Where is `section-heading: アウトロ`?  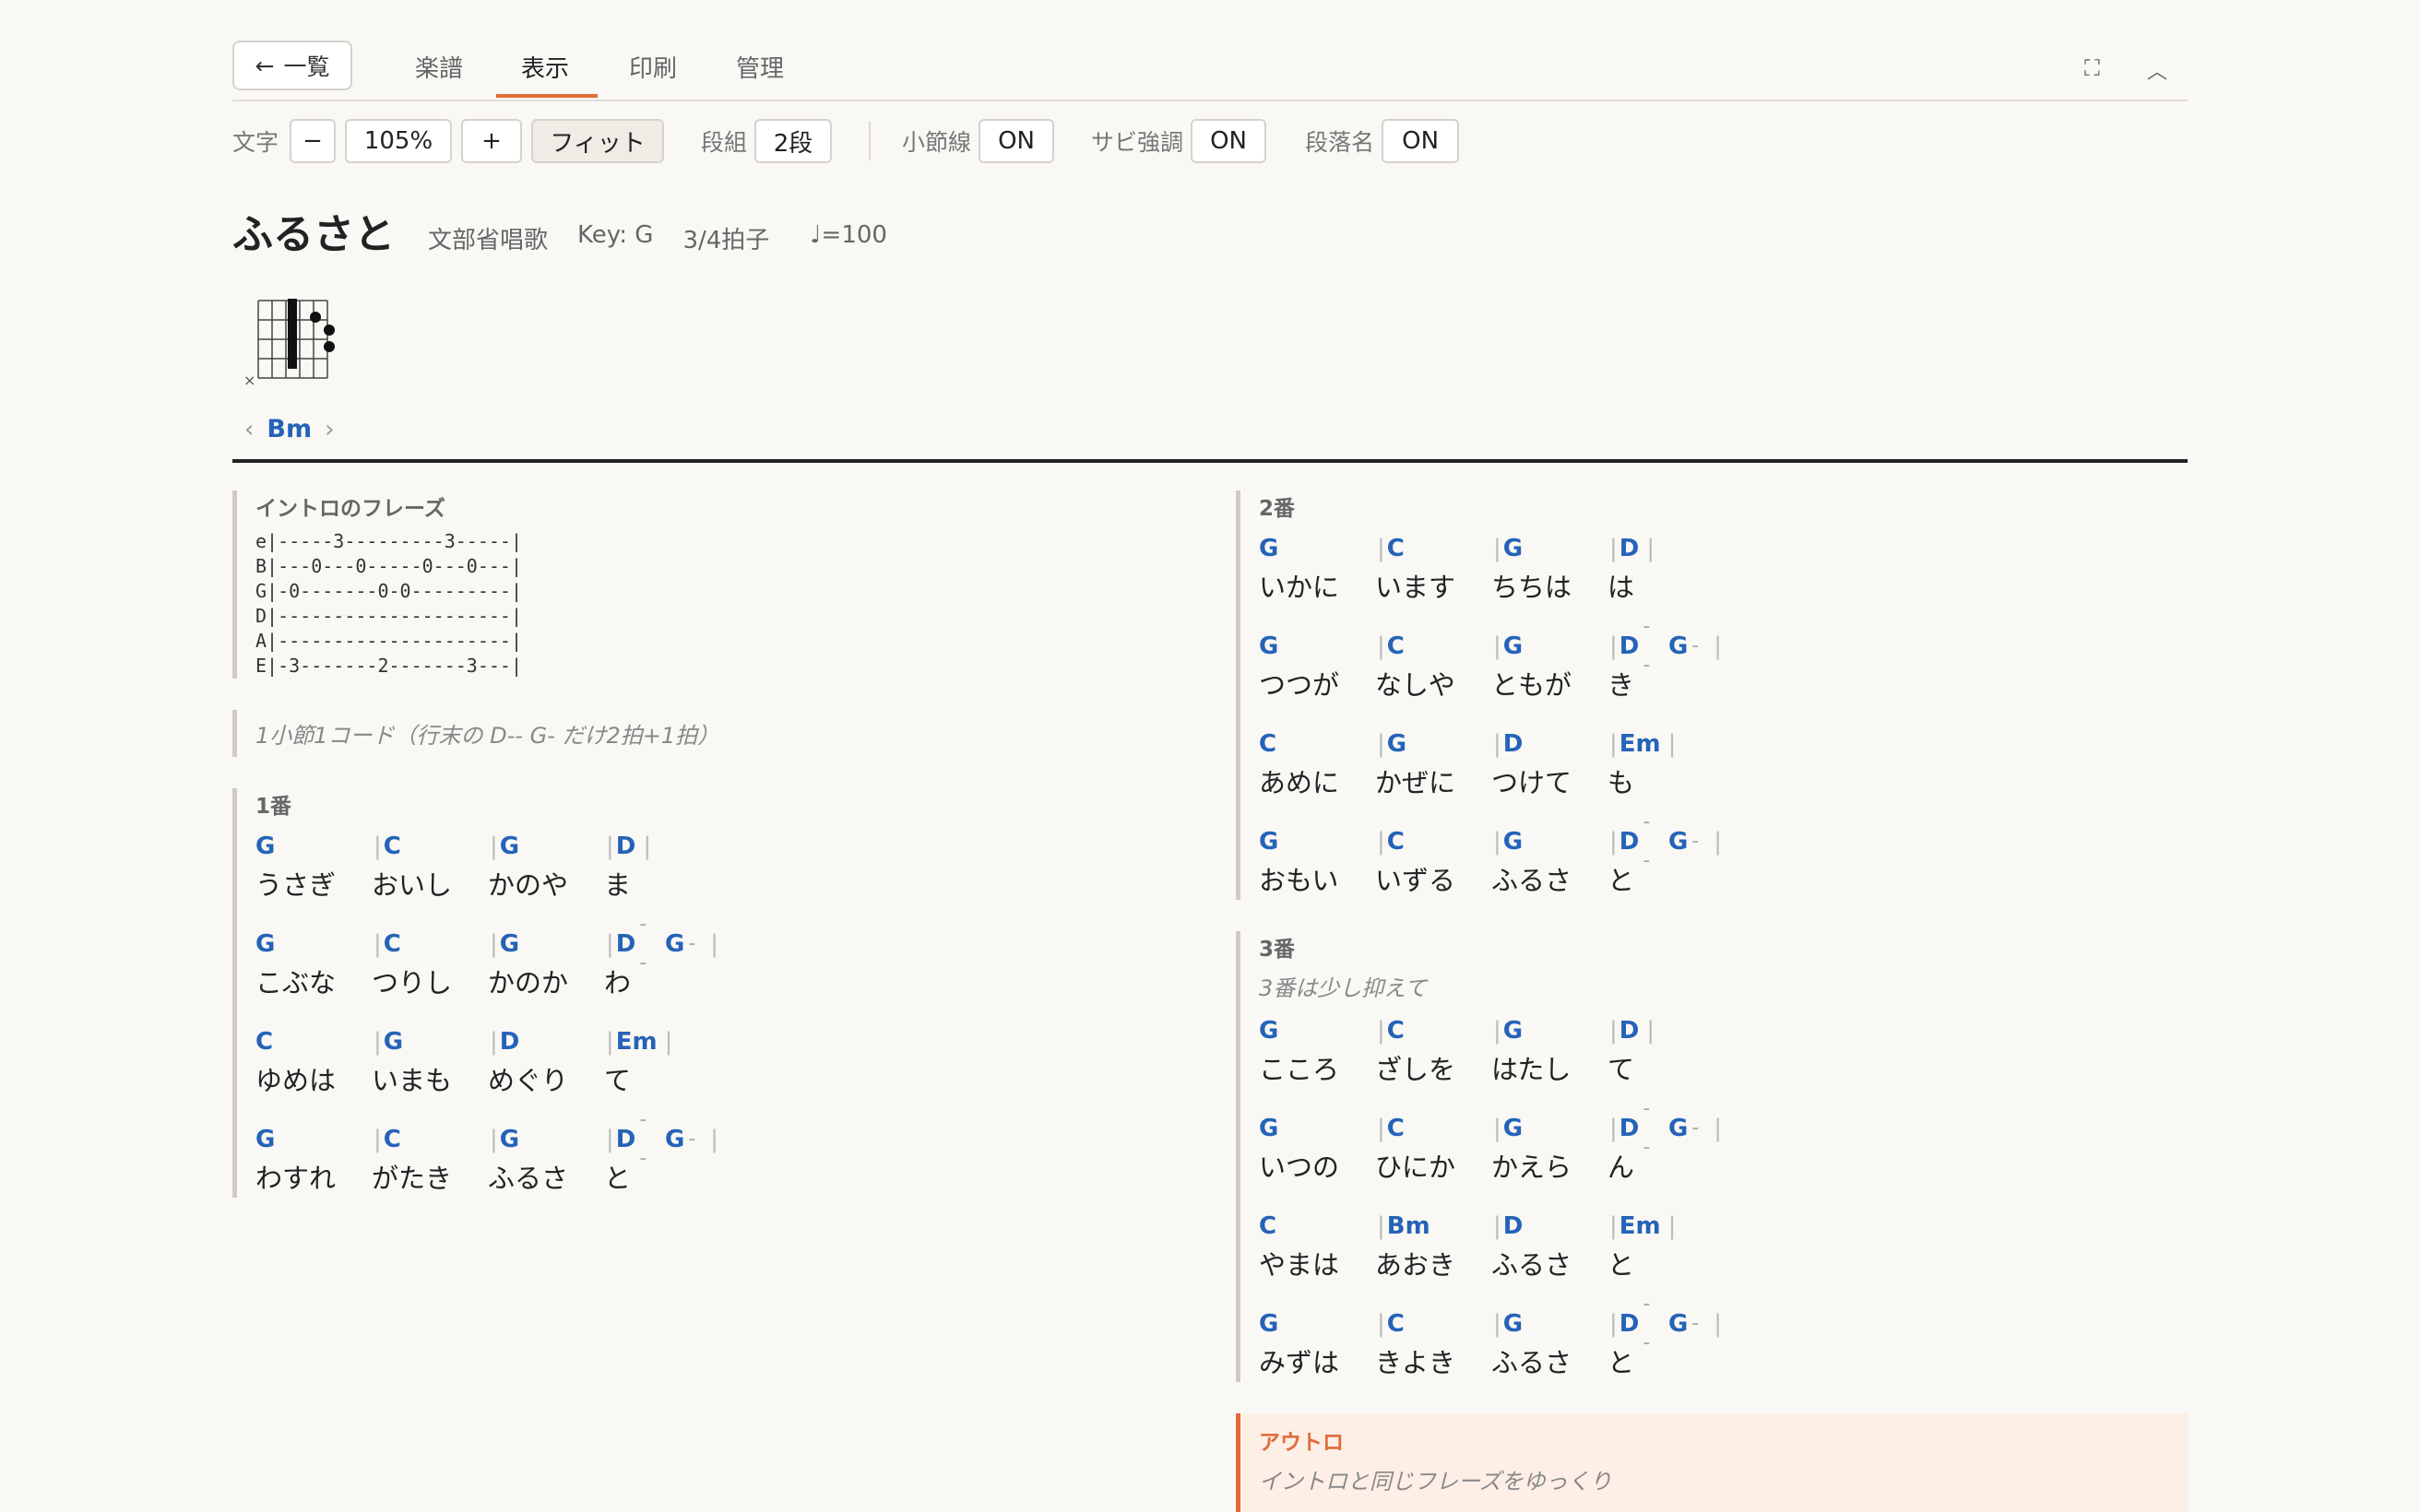 section-heading: アウトロ is located at coordinates (1301, 1443).